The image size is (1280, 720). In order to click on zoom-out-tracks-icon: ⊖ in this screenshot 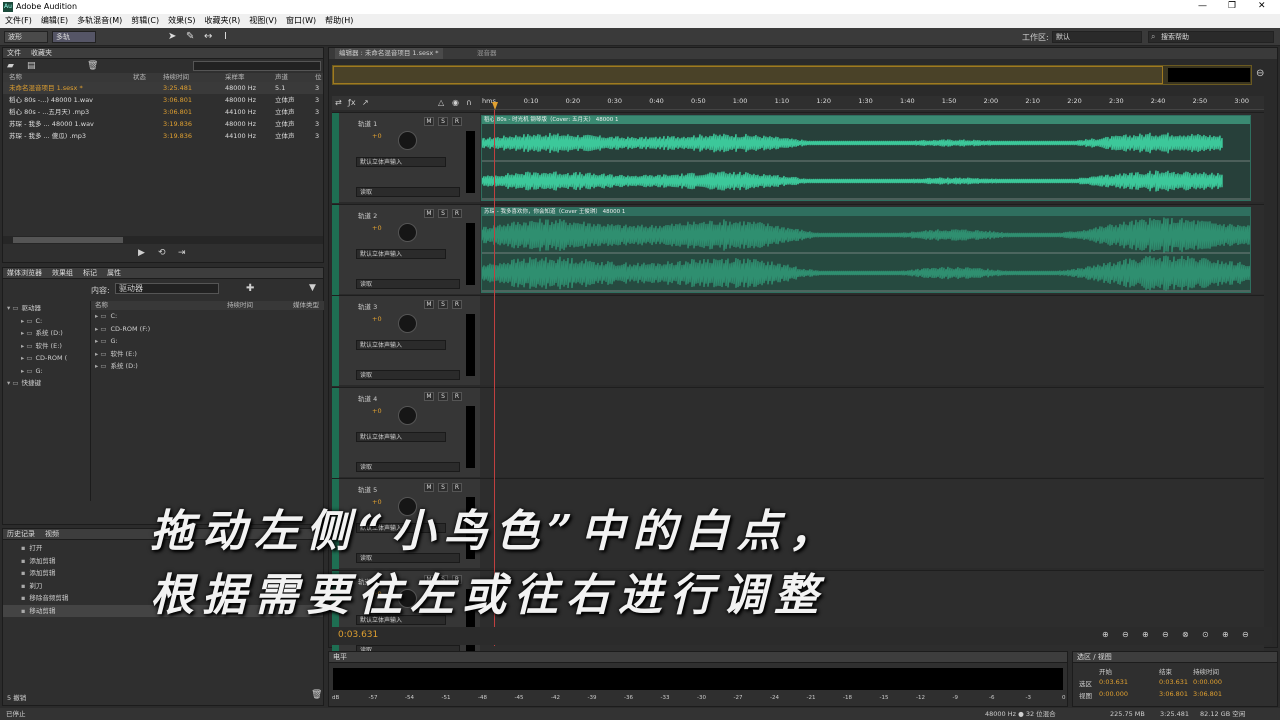, I will do `click(1245, 634)`.